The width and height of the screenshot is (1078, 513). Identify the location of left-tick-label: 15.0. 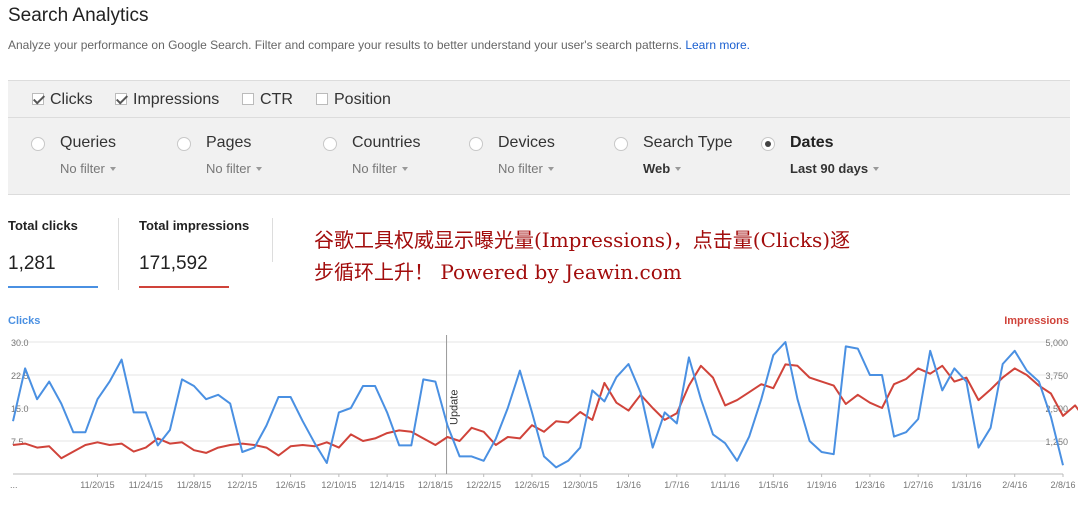
(20, 409).